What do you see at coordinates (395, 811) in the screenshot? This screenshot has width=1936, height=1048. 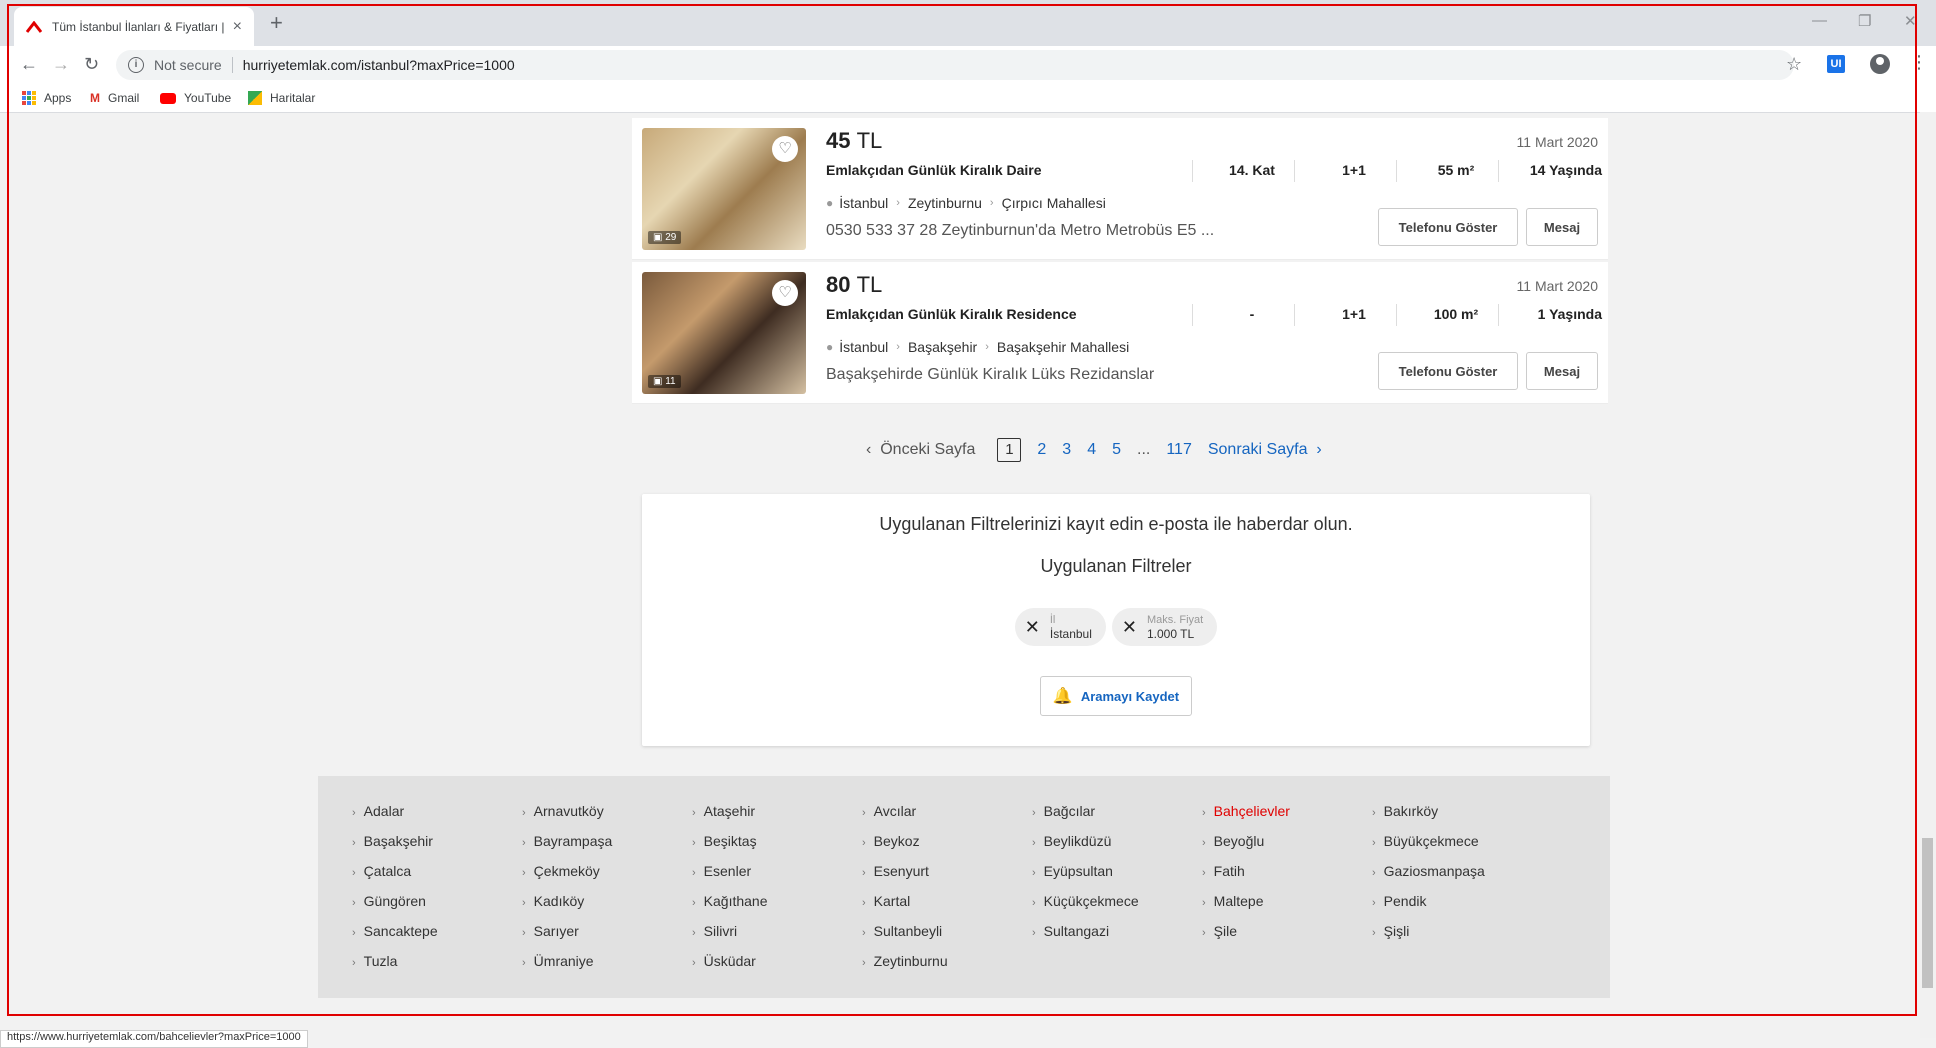 I see `district-link: › Adalar` at bounding box center [395, 811].